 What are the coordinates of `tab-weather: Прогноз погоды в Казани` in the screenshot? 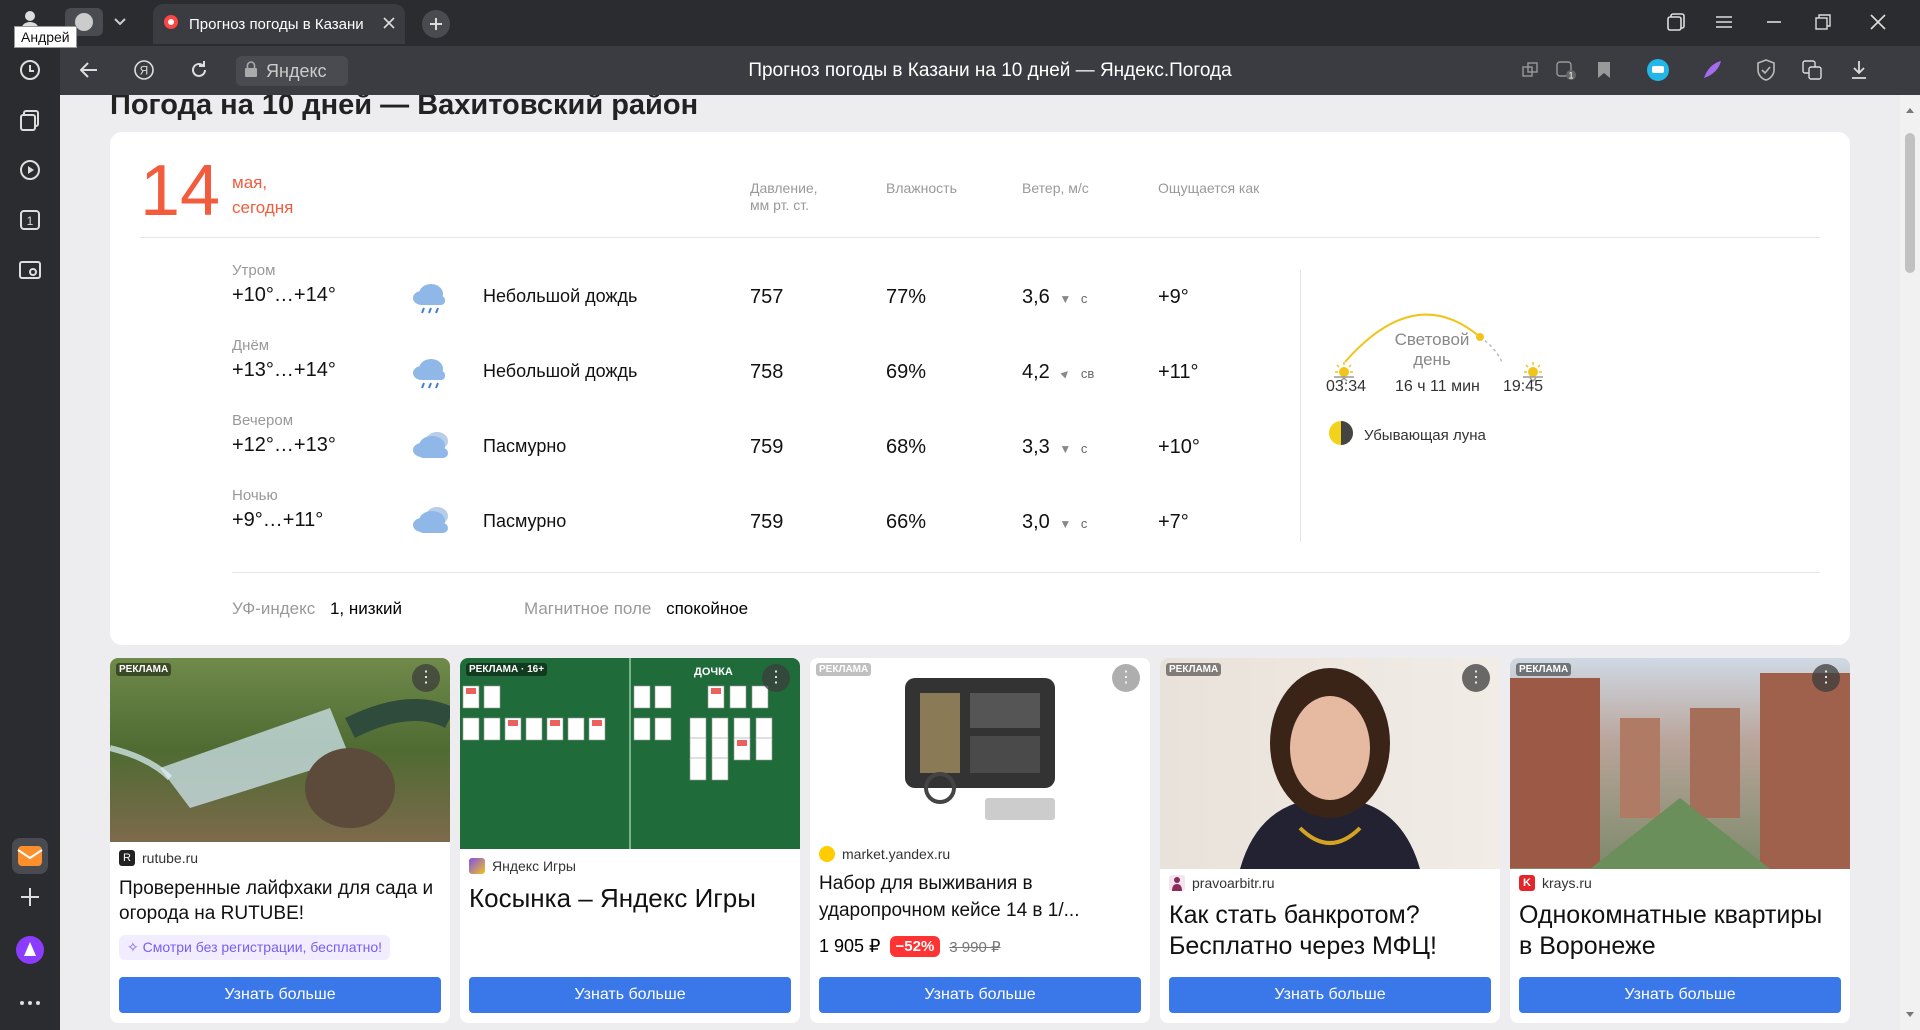 It's located at (279, 24).